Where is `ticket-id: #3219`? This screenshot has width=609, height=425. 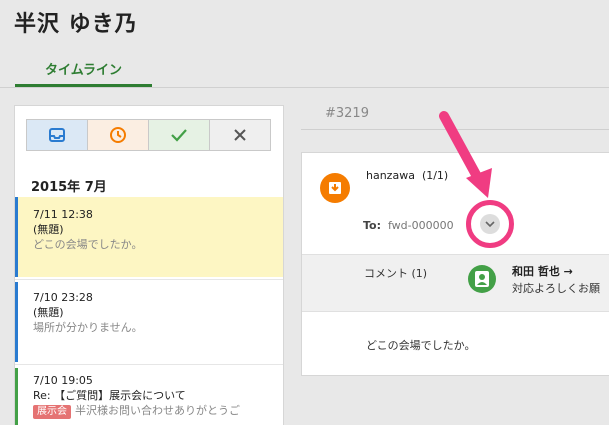 ticket-id: #3219 is located at coordinates (347, 113).